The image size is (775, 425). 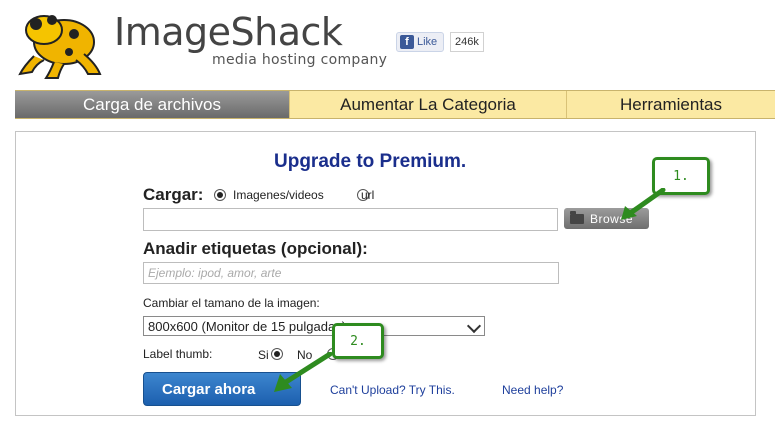 I want to click on thumb-label: Label thumb:, so click(x=178, y=354).